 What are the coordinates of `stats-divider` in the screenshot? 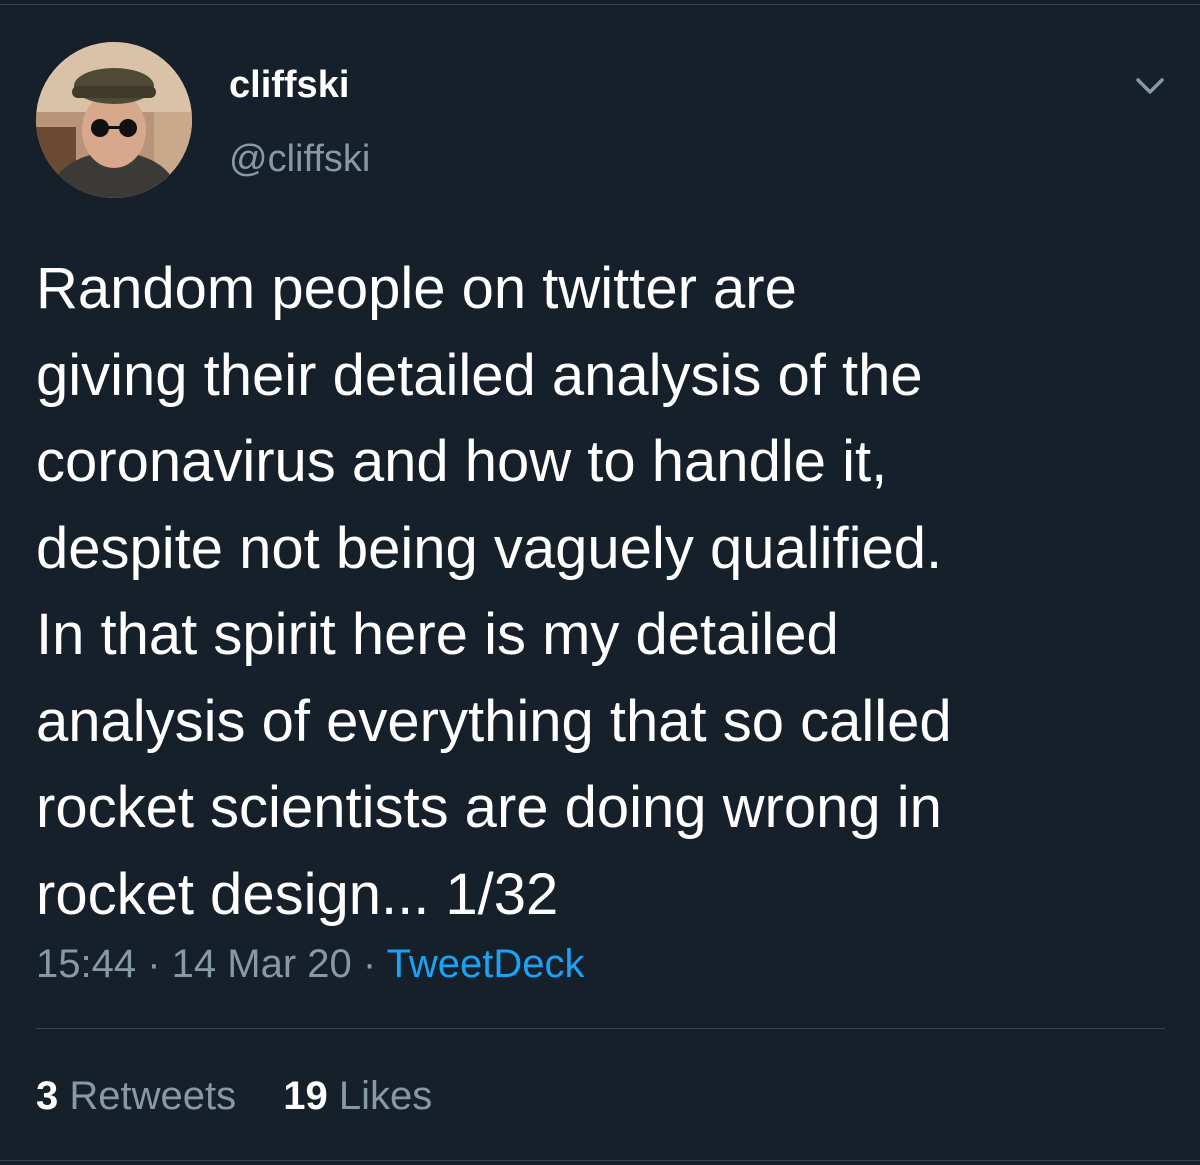 It's located at (600, 1028).